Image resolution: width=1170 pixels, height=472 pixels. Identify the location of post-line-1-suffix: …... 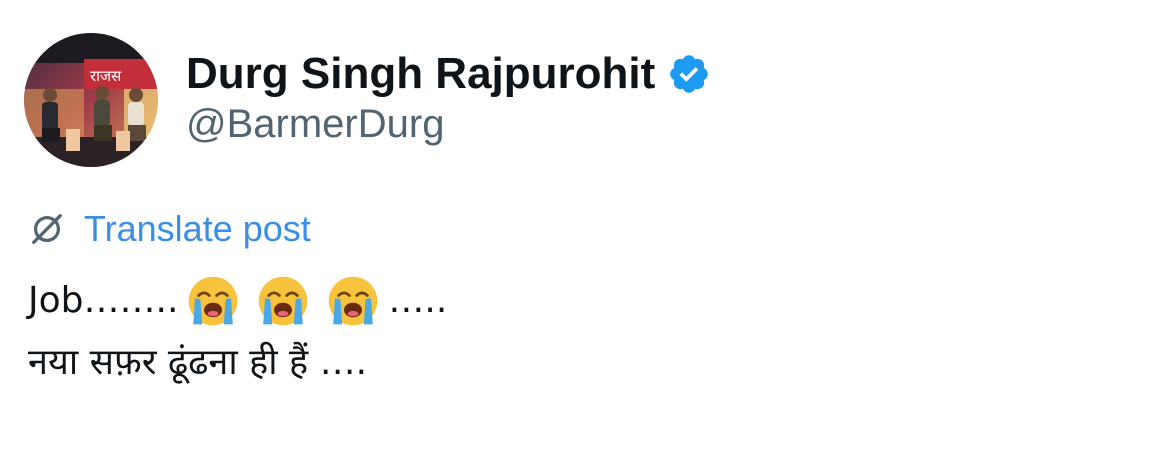
(418, 300).